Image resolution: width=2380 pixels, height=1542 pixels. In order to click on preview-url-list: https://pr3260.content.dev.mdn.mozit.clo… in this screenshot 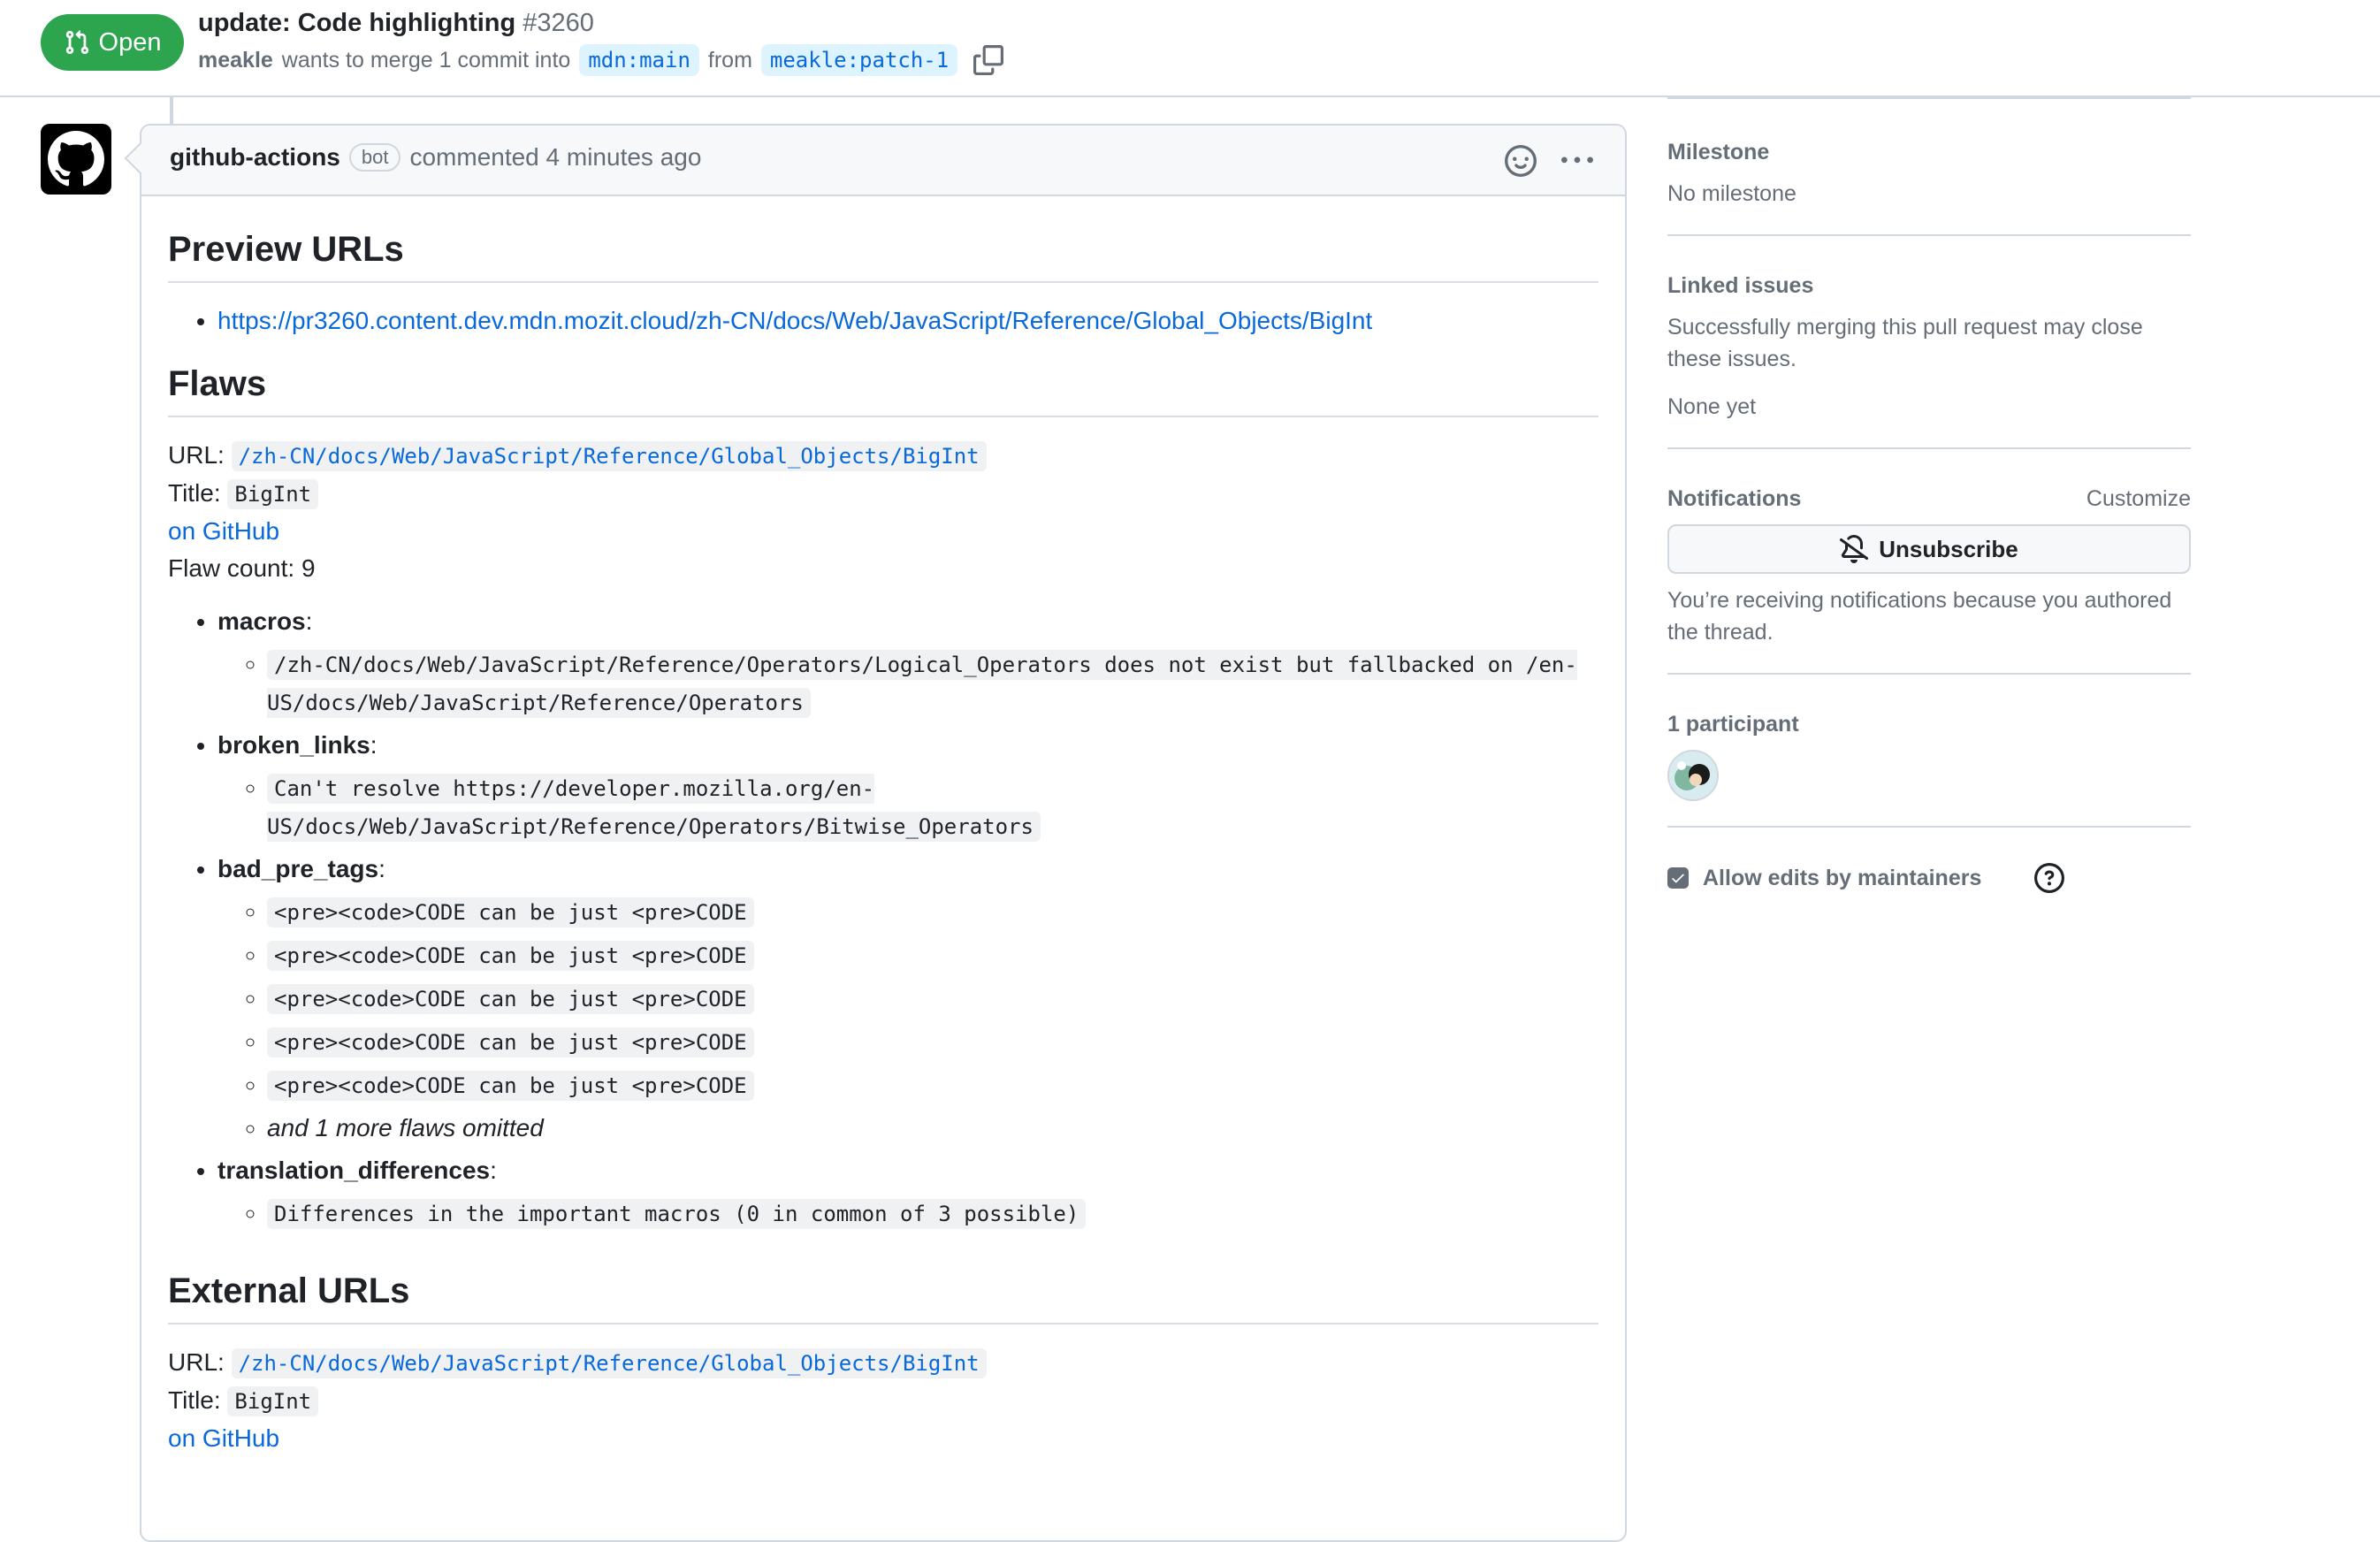, I will do `click(883, 321)`.